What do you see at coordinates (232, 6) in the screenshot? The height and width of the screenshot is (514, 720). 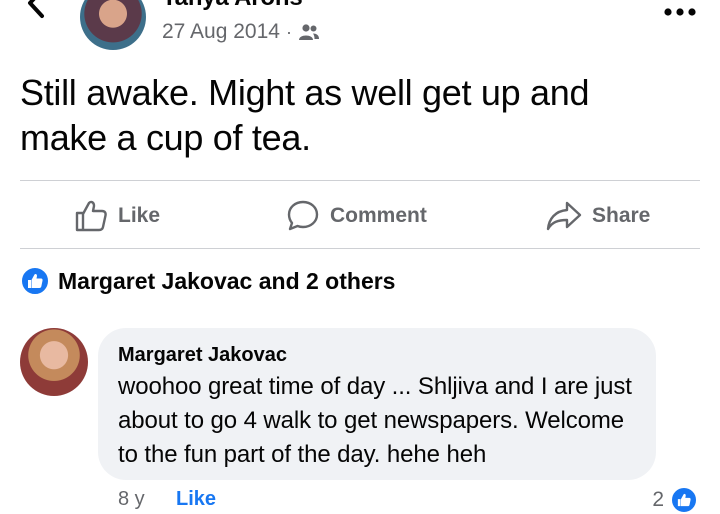 I see `post-author-name: Tanya Arons` at bounding box center [232, 6].